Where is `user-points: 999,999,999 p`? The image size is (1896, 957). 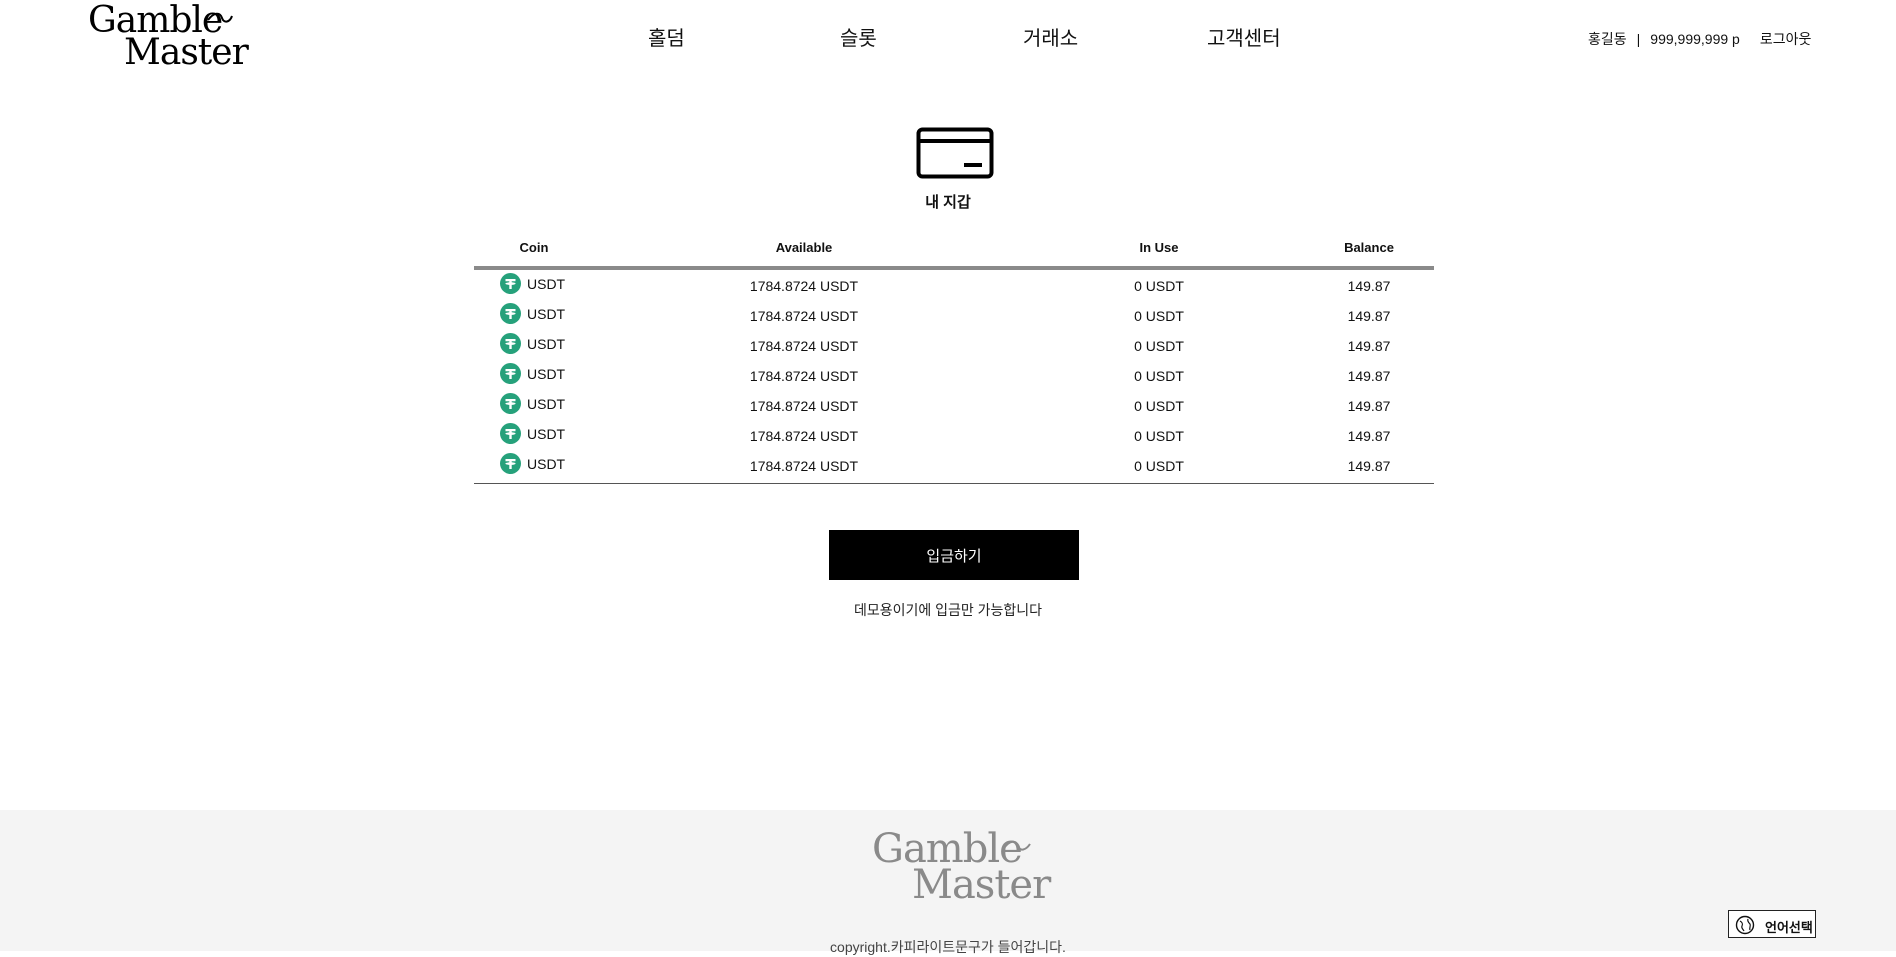 user-points: 999,999,999 p is located at coordinates (1695, 39).